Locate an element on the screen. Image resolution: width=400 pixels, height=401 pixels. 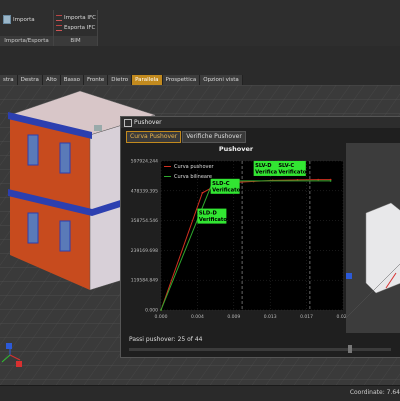
ribbon-group-import-export: Importa Importa/Esporta is located at coordinates (27, 28).